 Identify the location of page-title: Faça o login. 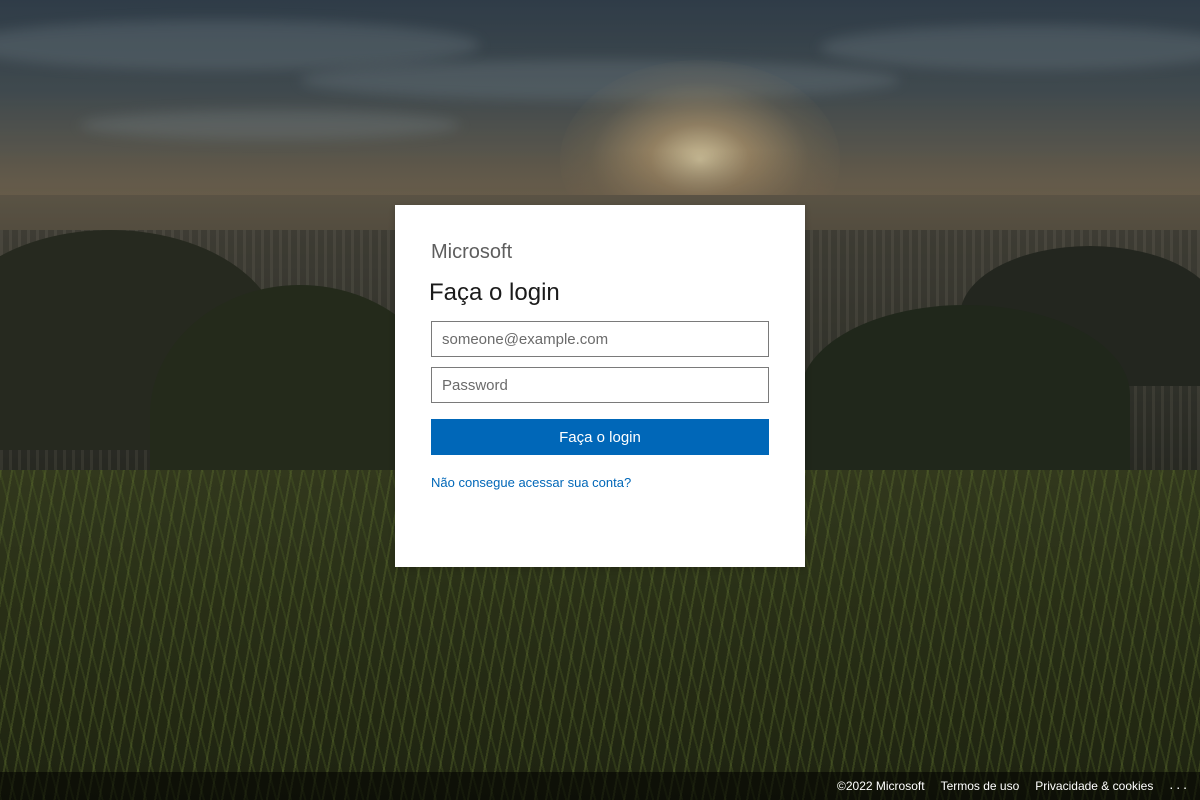
(494, 292).